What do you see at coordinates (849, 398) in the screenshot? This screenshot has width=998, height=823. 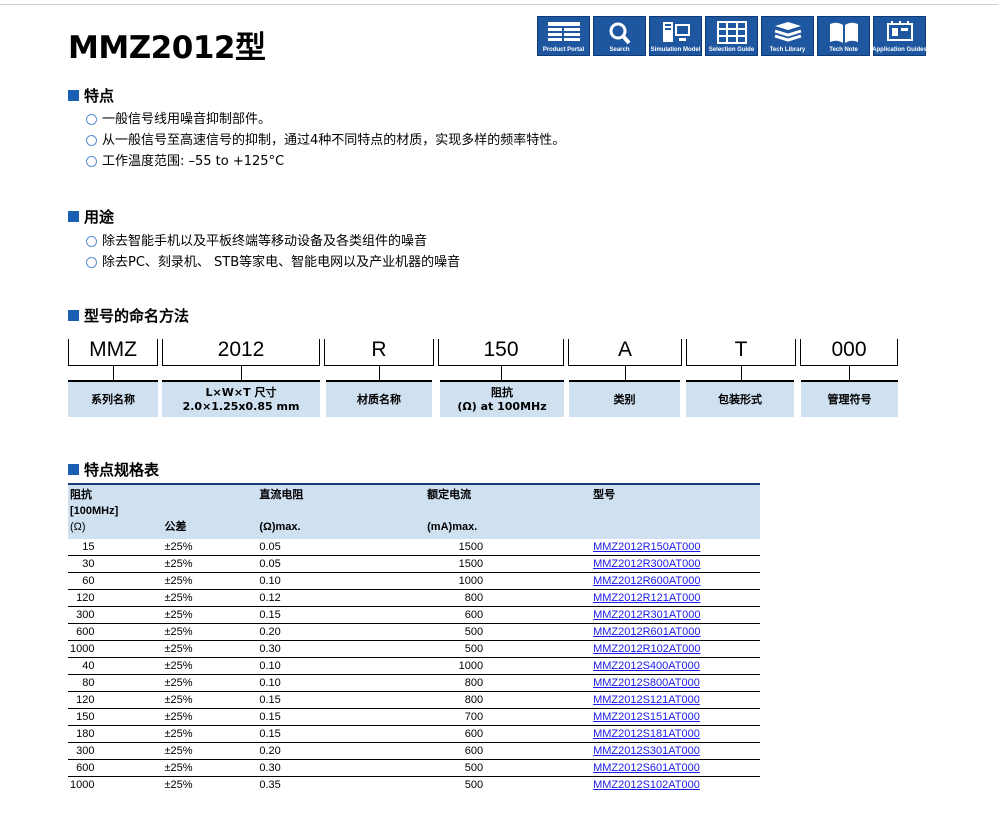 I see `label-internal-code: 管理符号` at bounding box center [849, 398].